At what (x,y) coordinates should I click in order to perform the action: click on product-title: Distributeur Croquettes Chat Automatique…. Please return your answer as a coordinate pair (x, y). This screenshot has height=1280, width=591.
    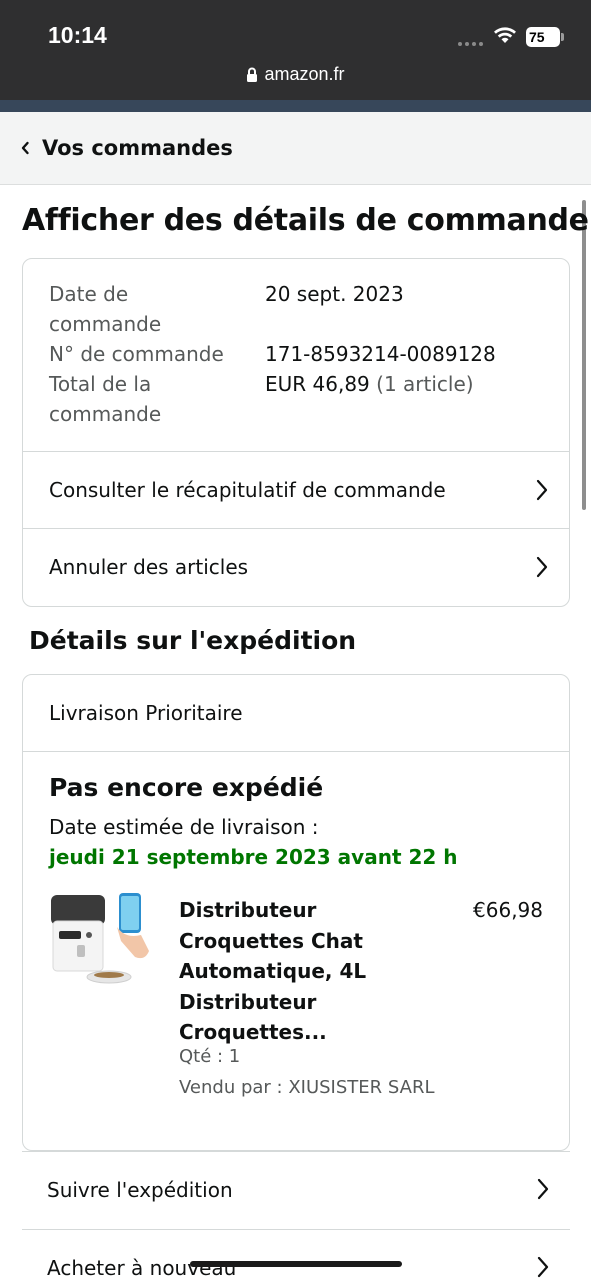
    Looking at the image, I should click on (279, 971).